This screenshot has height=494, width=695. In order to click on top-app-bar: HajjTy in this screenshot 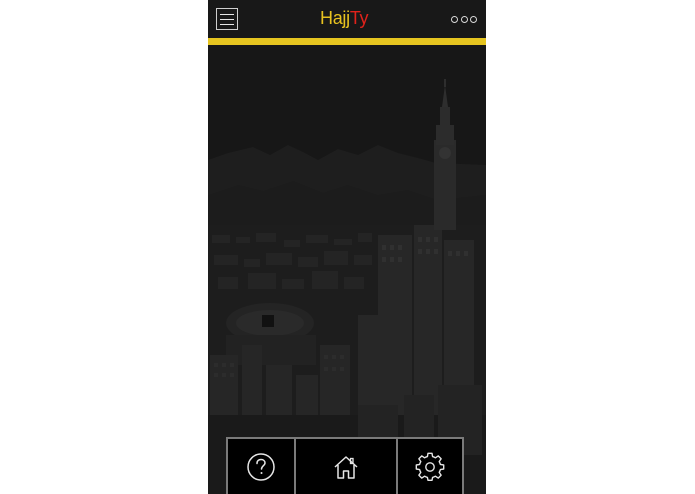, I will do `click(347, 19)`.